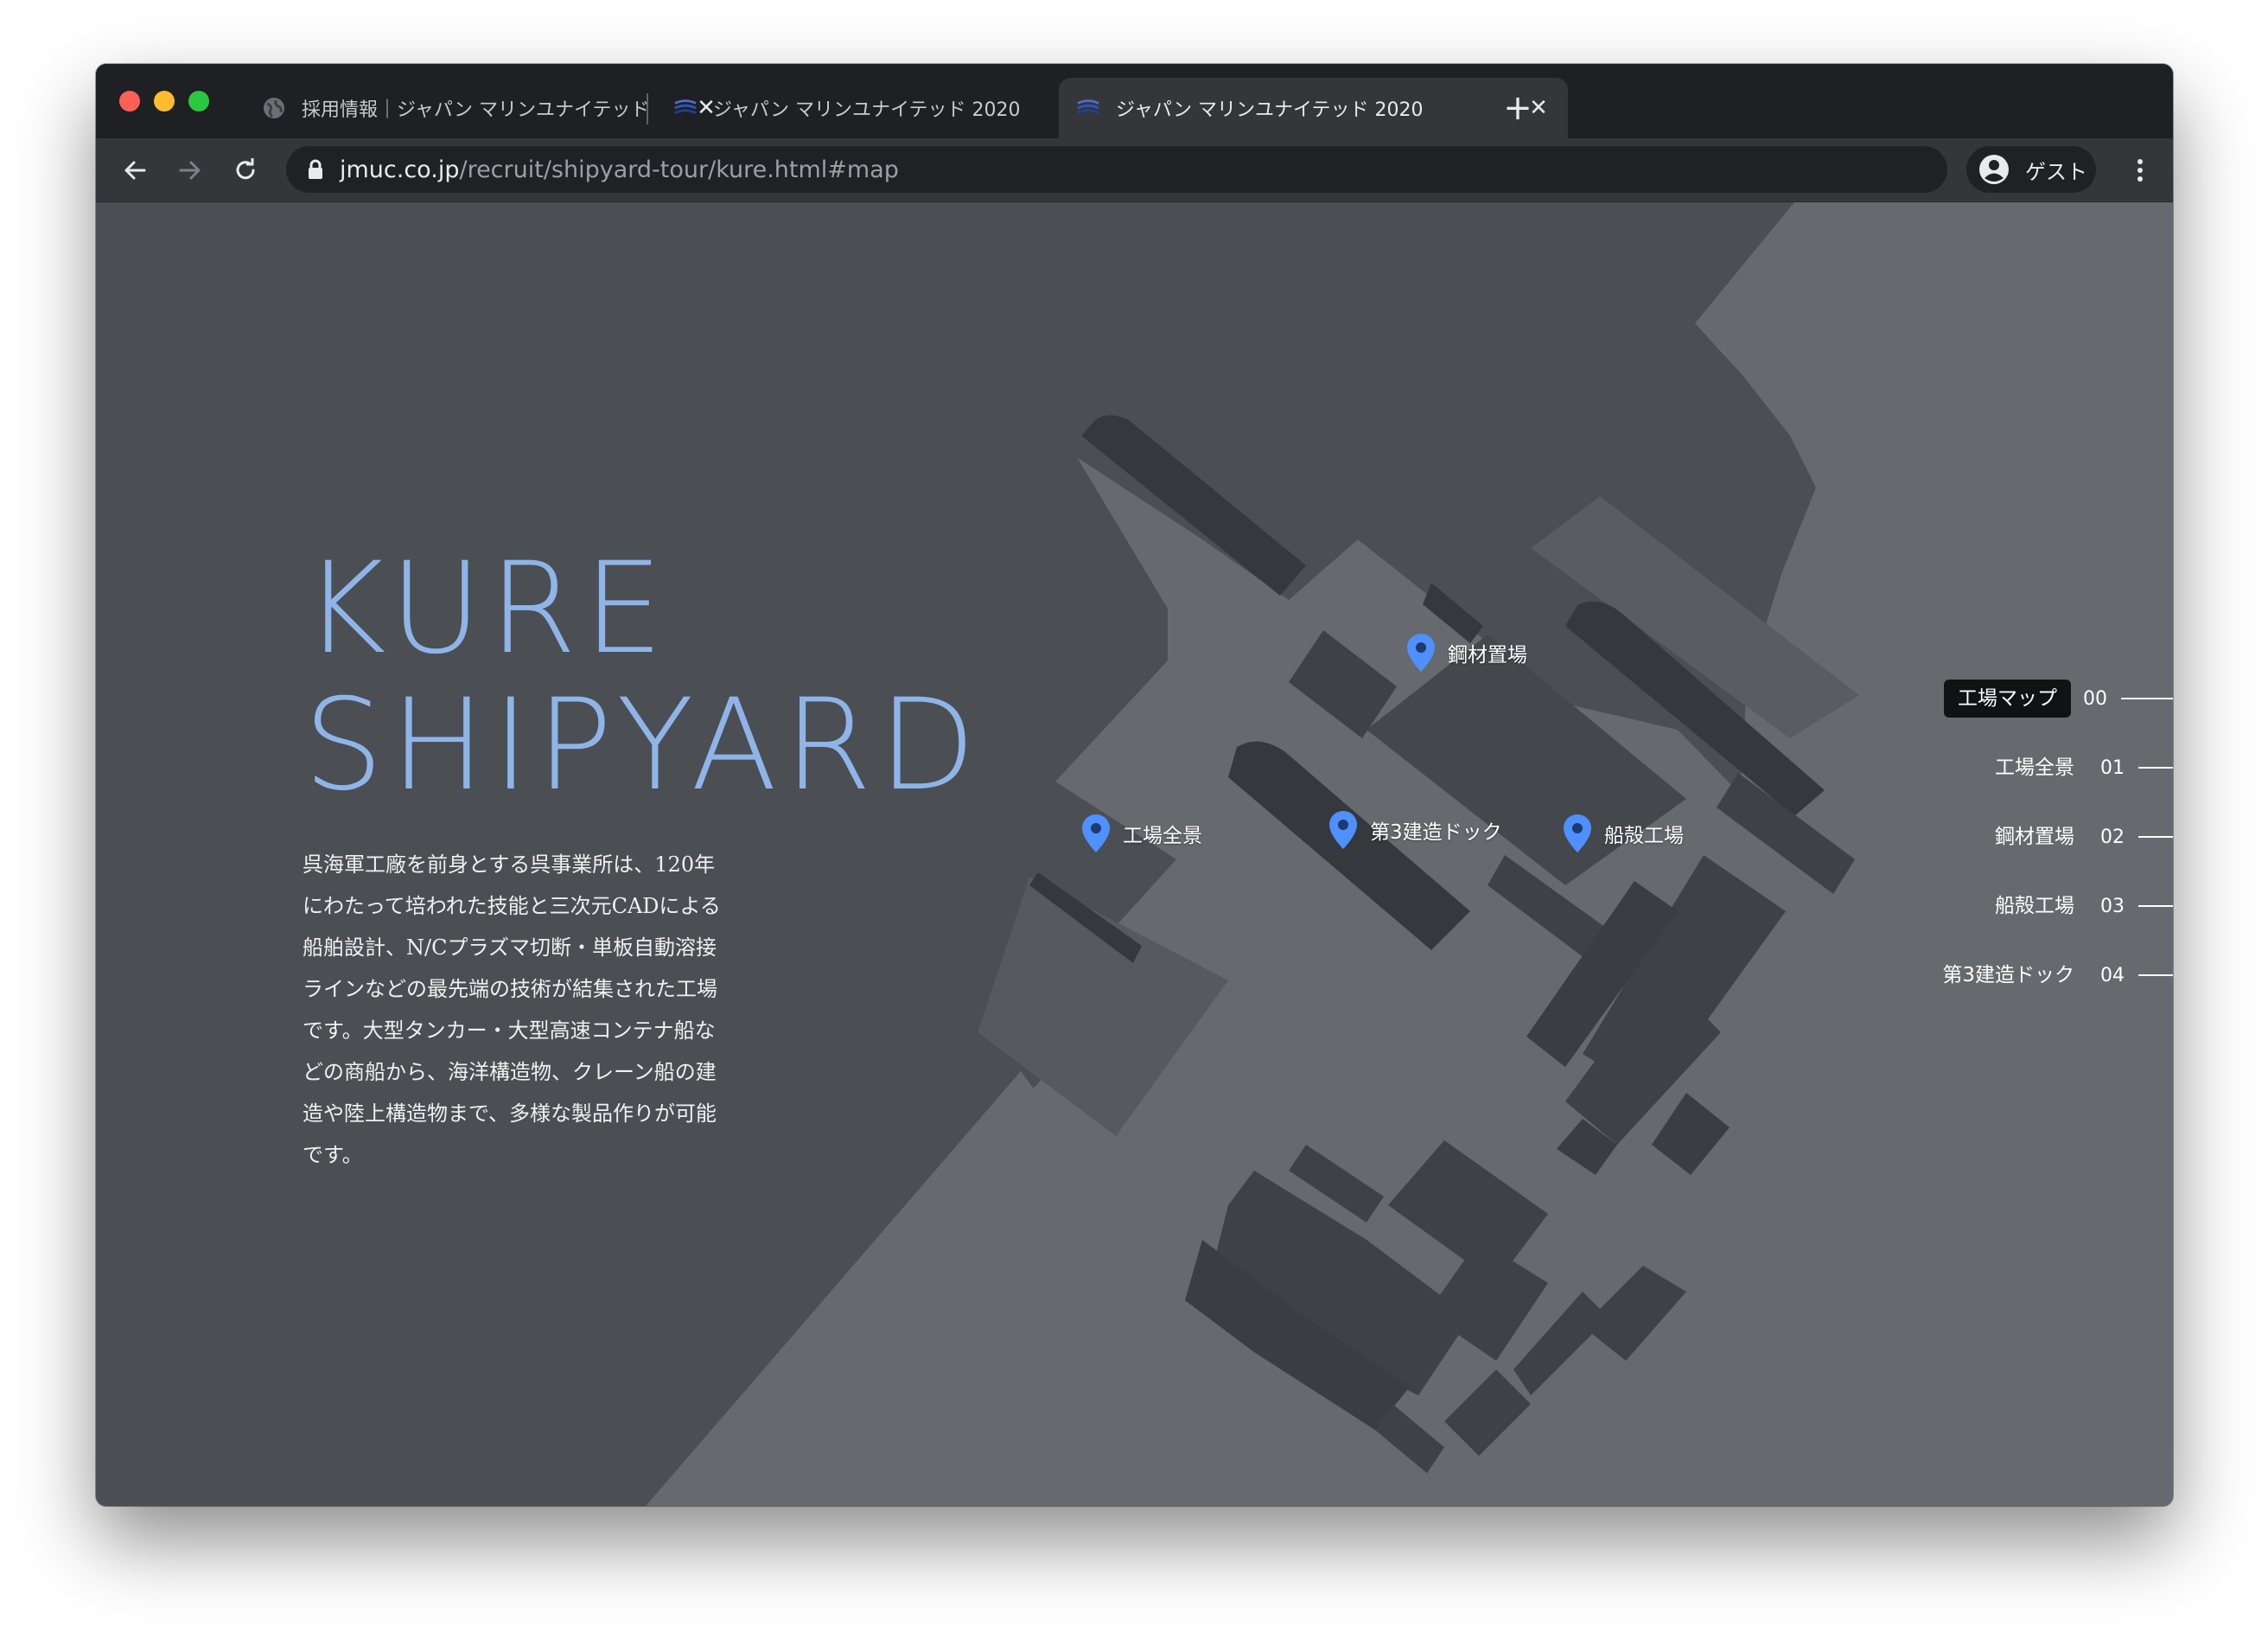 The image size is (2268, 1634). Describe the element at coordinates (129, 101) in the screenshot. I see `close-window-button` at that location.